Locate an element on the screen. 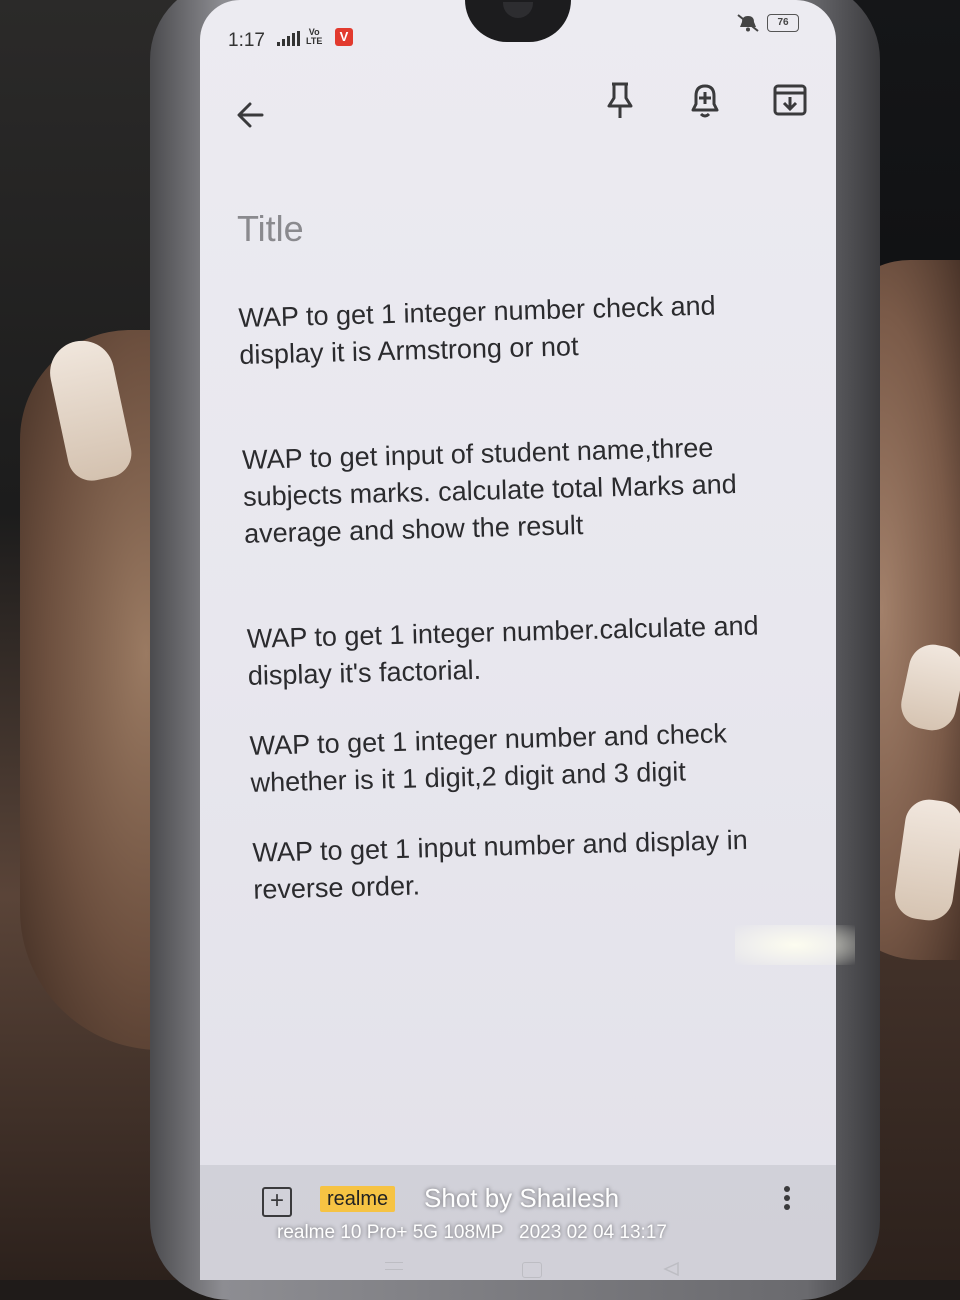 This screenshot has height=1300, width=960. status-time: 1:17 is located at coordinates (246, 40).